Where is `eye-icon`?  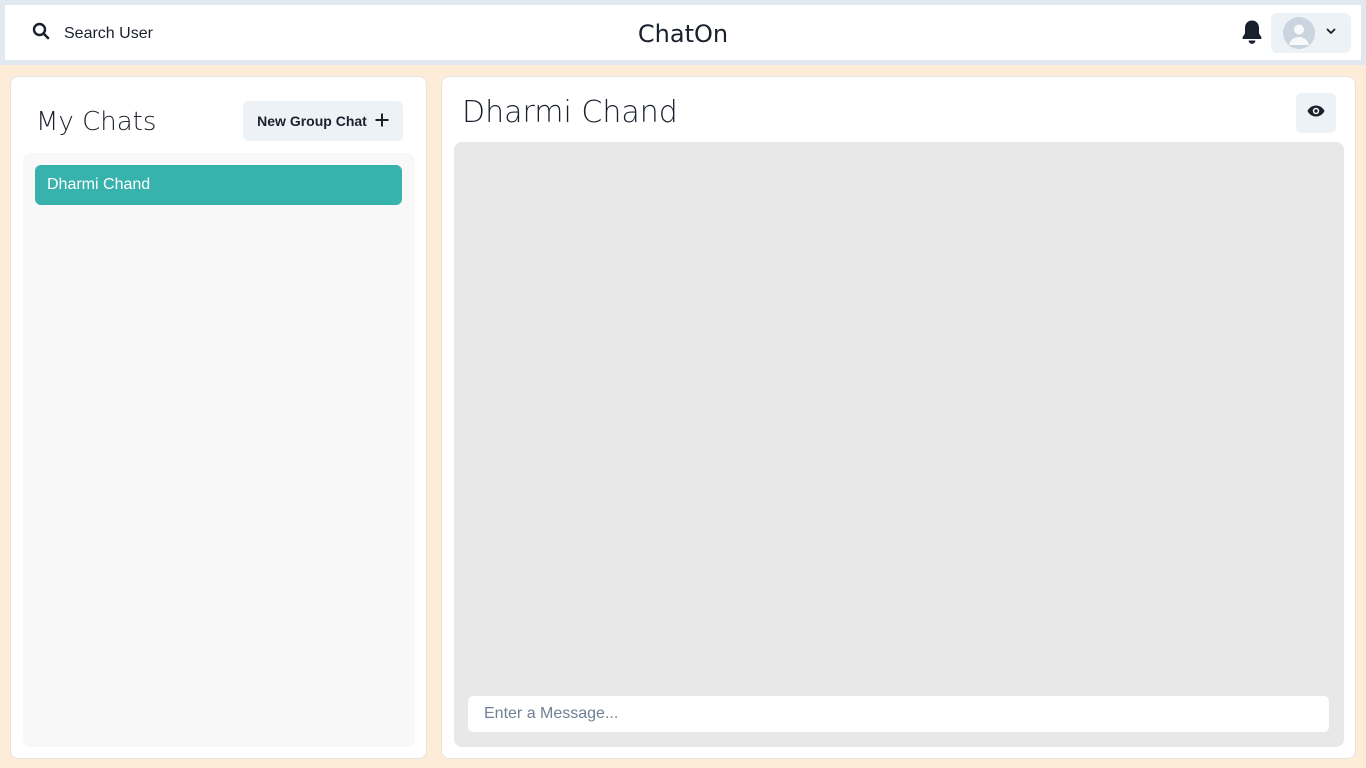 eye-icon is located at coordinates (1316, 113).